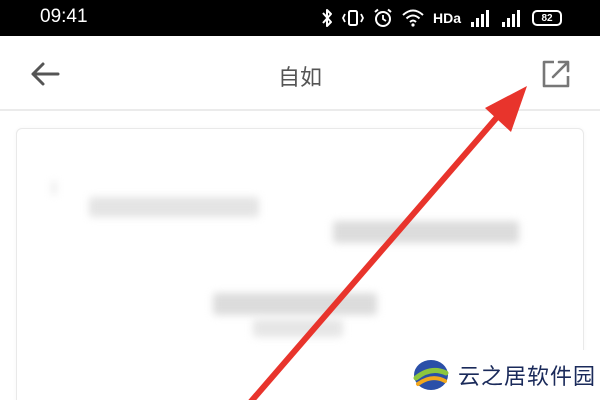 The width and height of the screenshot is (600, 400). What do you see at coordinates (64, 16) in the screenshot?
I see `status-time: 09:41` at bounding box center [64, 16].